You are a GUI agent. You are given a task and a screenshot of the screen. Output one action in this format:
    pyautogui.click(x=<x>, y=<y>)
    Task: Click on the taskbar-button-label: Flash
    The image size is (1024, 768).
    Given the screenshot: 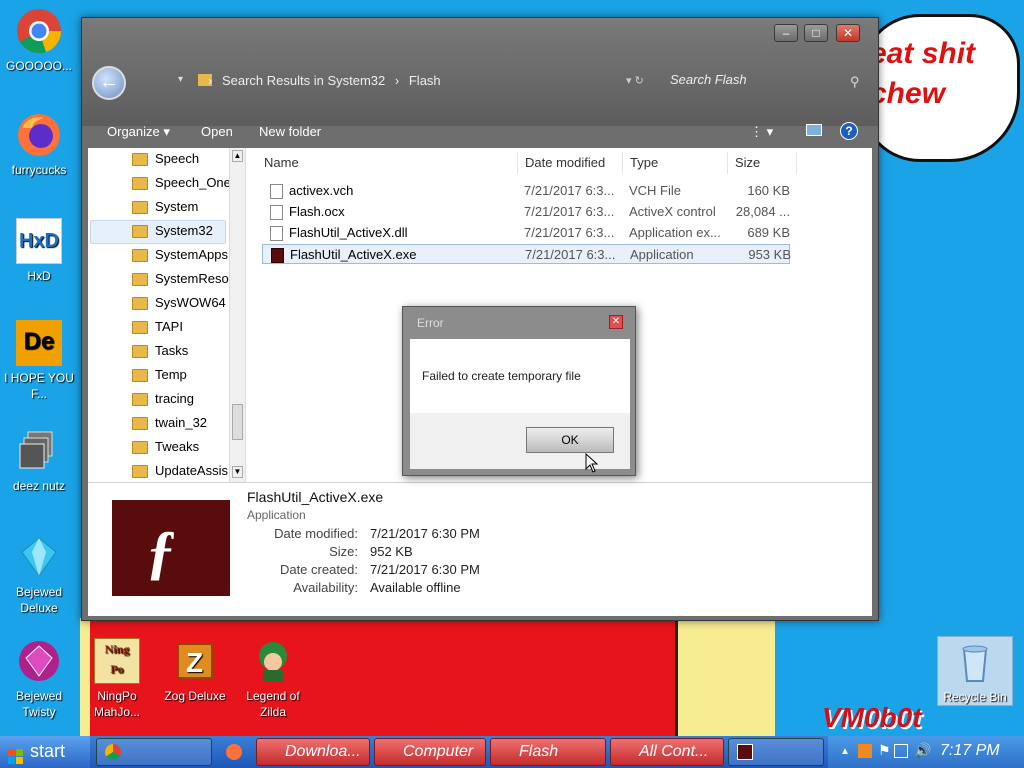 What is the action you would take?
    pyautogui.click(x=539, y=751)
    